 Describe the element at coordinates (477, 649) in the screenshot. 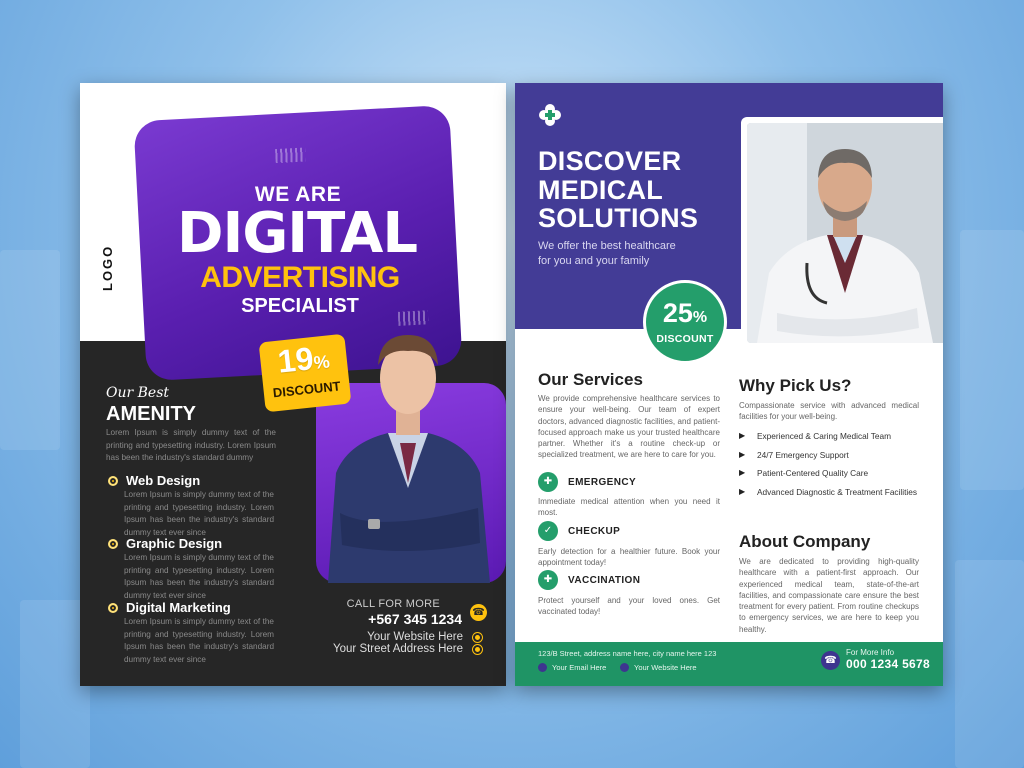

I see `address-bullet-icon` at that location.